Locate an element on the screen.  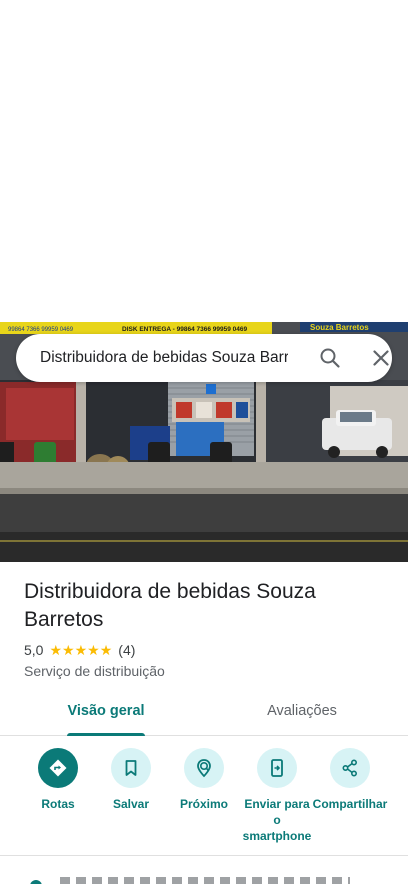
nearby-icon is located at coordinates (204, 768).